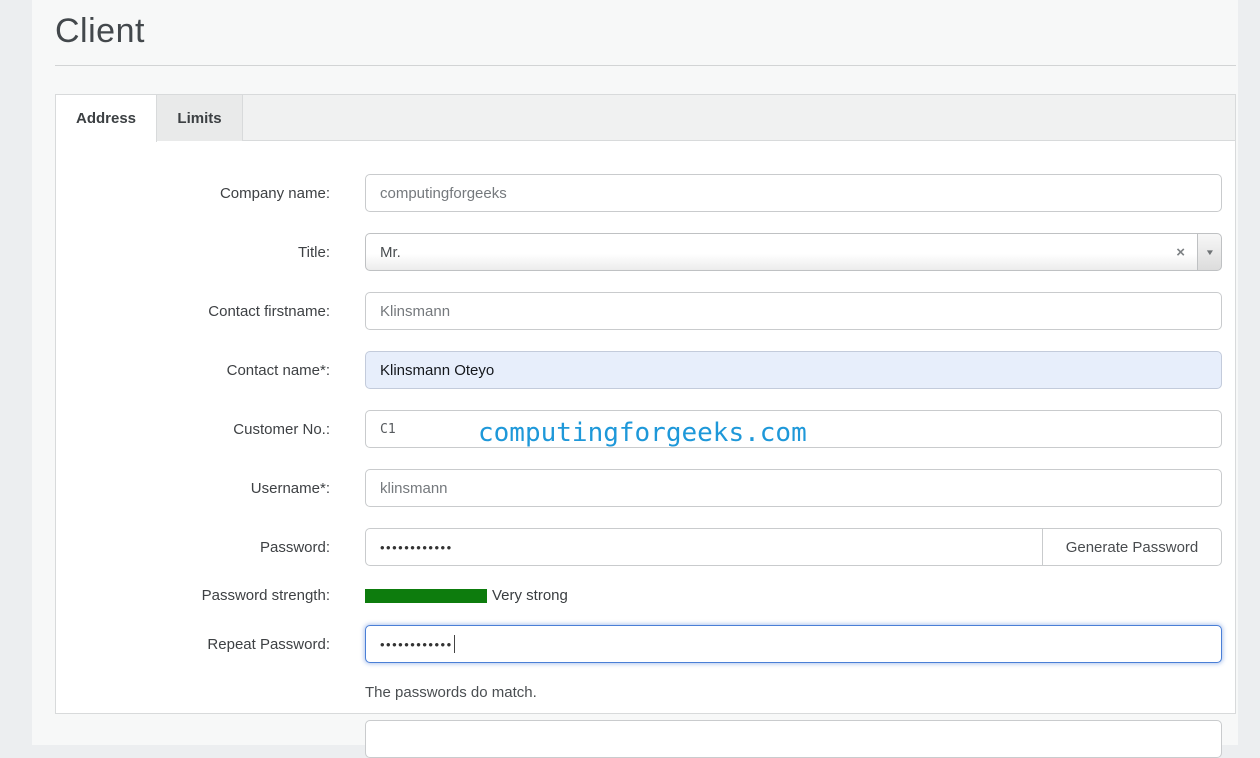 The width and height of the screenshot is (1260, 758). Describe the element at coordinates (294, 547) in the screenshot. I see `password-label: Password:` at that location.